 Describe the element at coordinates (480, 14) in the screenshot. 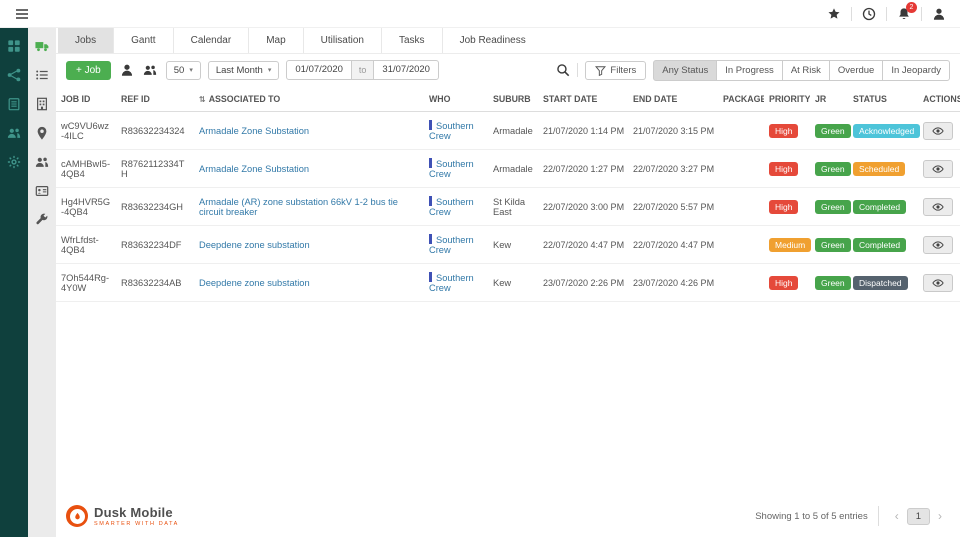

I see `topbar: 2` at that location.